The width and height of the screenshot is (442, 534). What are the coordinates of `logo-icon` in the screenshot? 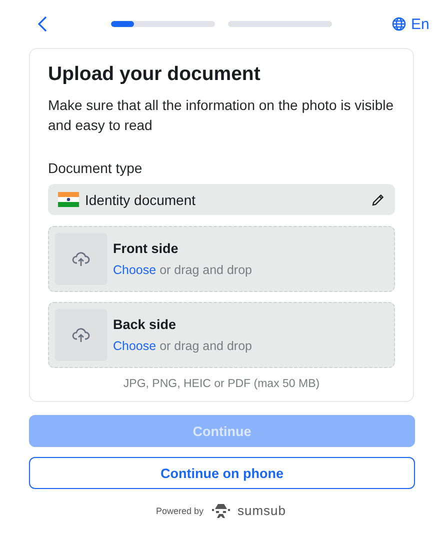 It's located at (221, 511).